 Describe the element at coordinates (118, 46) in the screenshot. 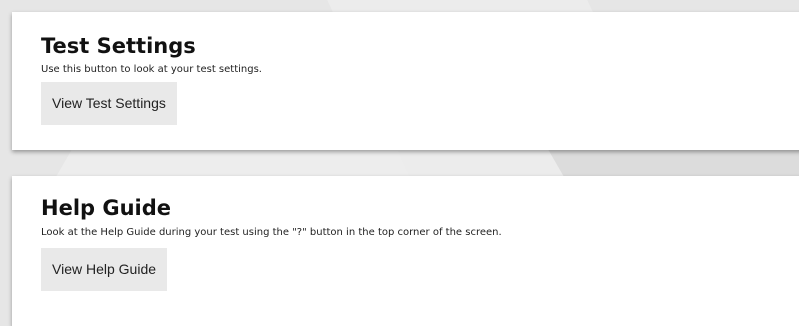

I see `test-settings-title: Test Settings` at that location.